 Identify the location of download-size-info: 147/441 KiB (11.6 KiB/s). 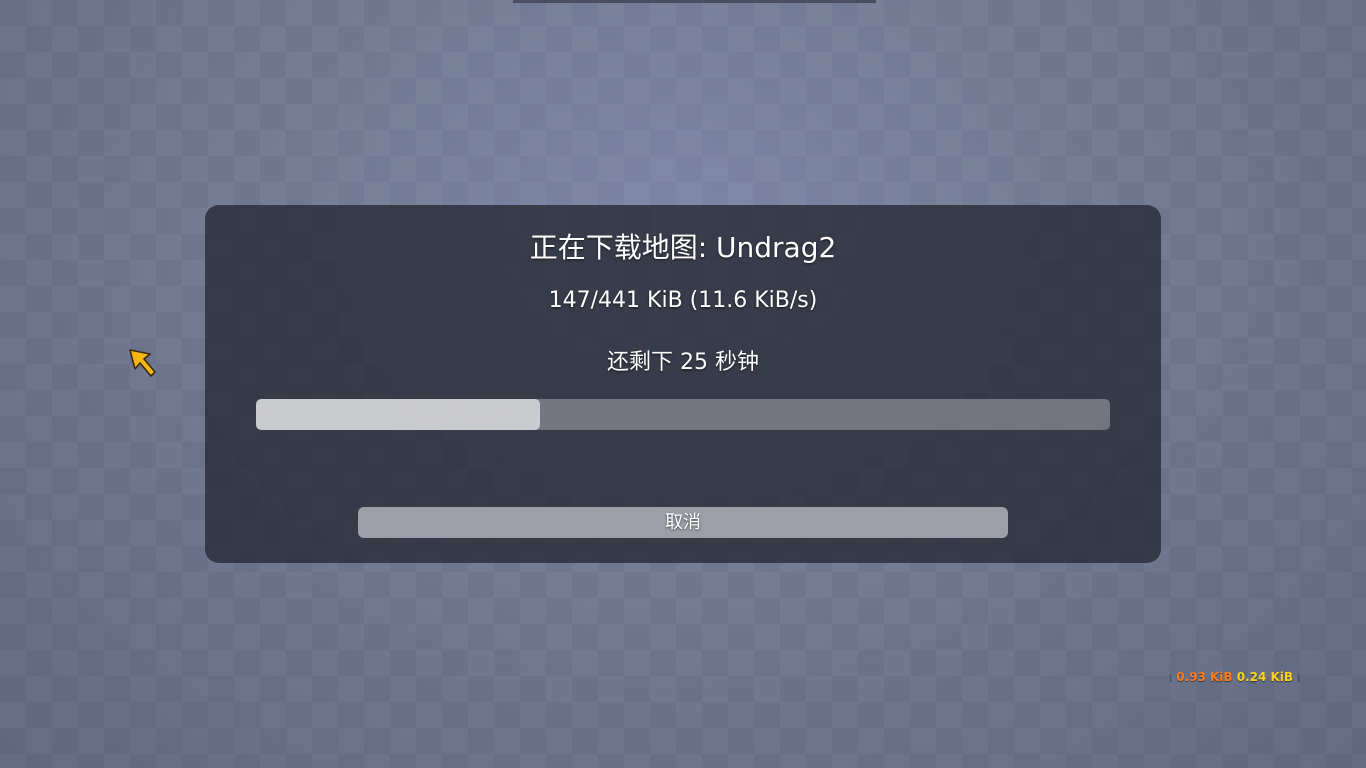
(683, 300).